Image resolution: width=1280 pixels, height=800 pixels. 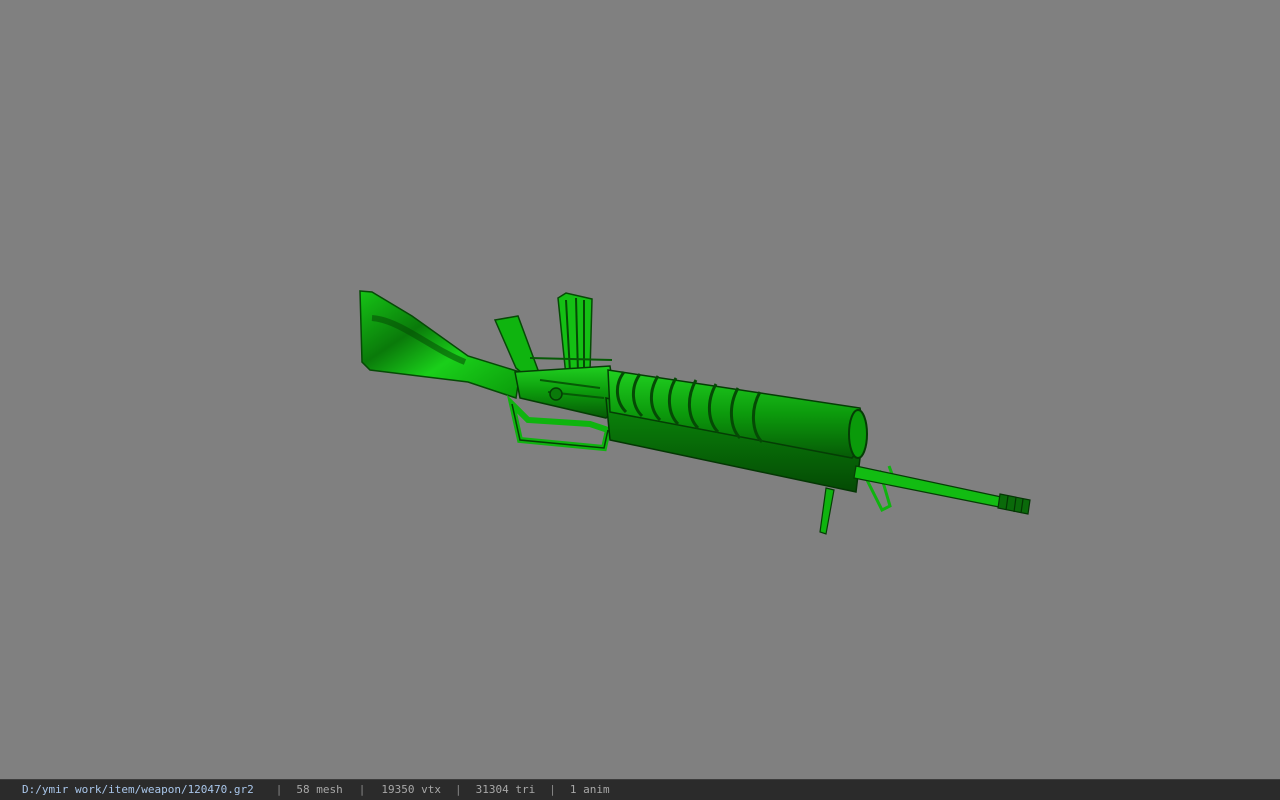 What do you see at coordinates (858, 434) in the screenshot?
I see `launcher-muzzle` at bounding box center [858, 434].